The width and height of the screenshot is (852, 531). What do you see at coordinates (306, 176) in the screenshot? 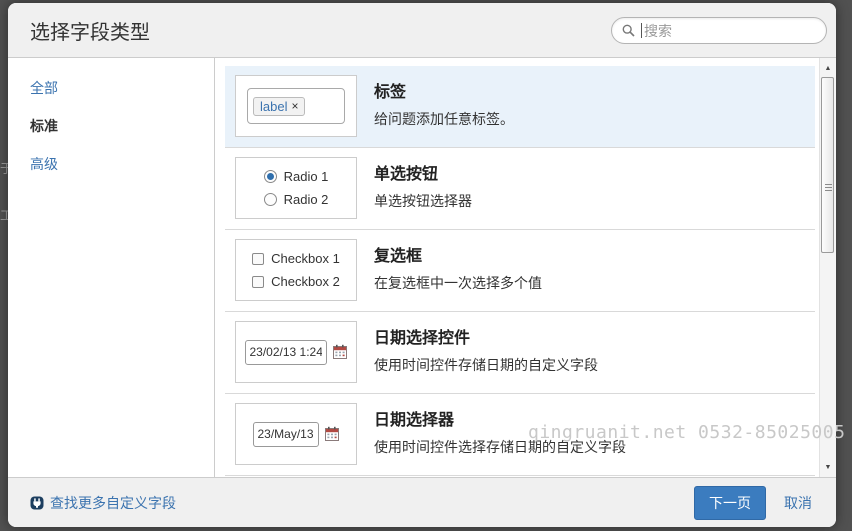
I see `radio-option-label: Radio 1` at bounding box center [306, 176].